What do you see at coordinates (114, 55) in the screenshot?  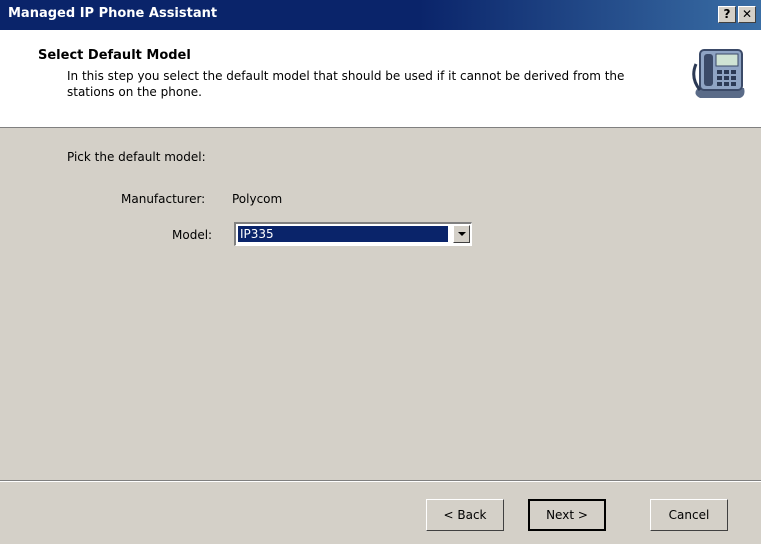 I see `step-title: Select Default Model` at bounding box center [114, 55].